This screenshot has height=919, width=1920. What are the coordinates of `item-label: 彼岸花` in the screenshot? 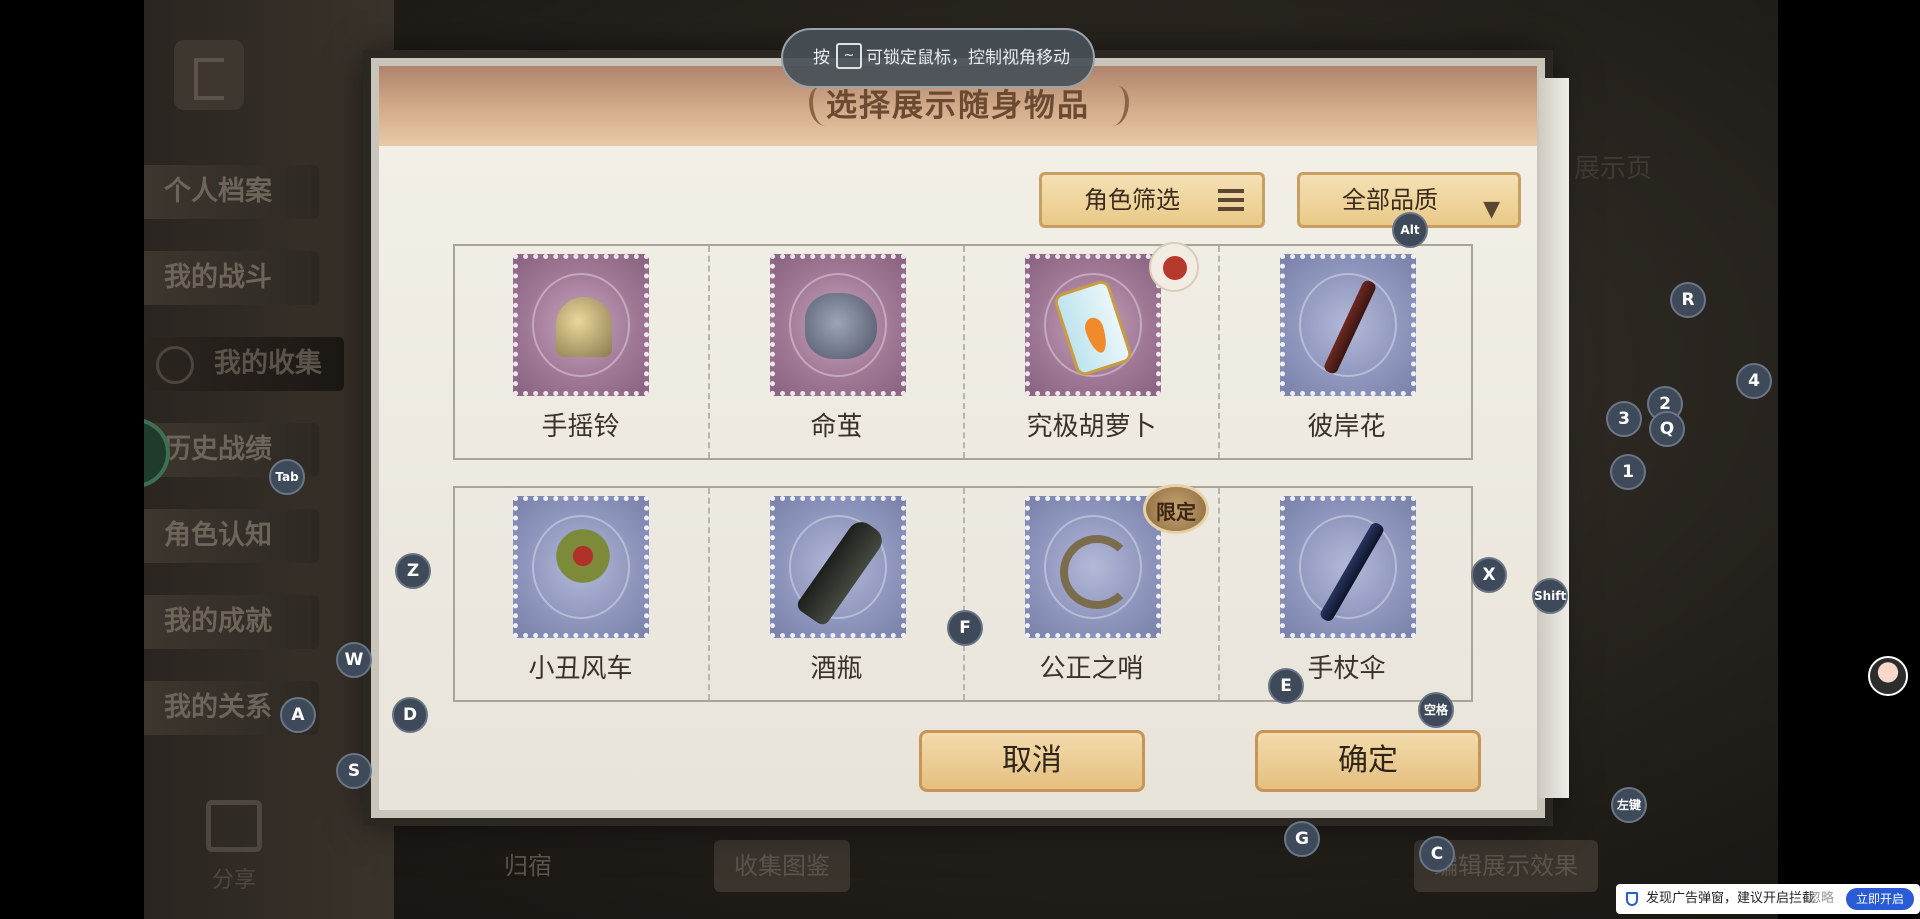 It's located at (1346, 427).